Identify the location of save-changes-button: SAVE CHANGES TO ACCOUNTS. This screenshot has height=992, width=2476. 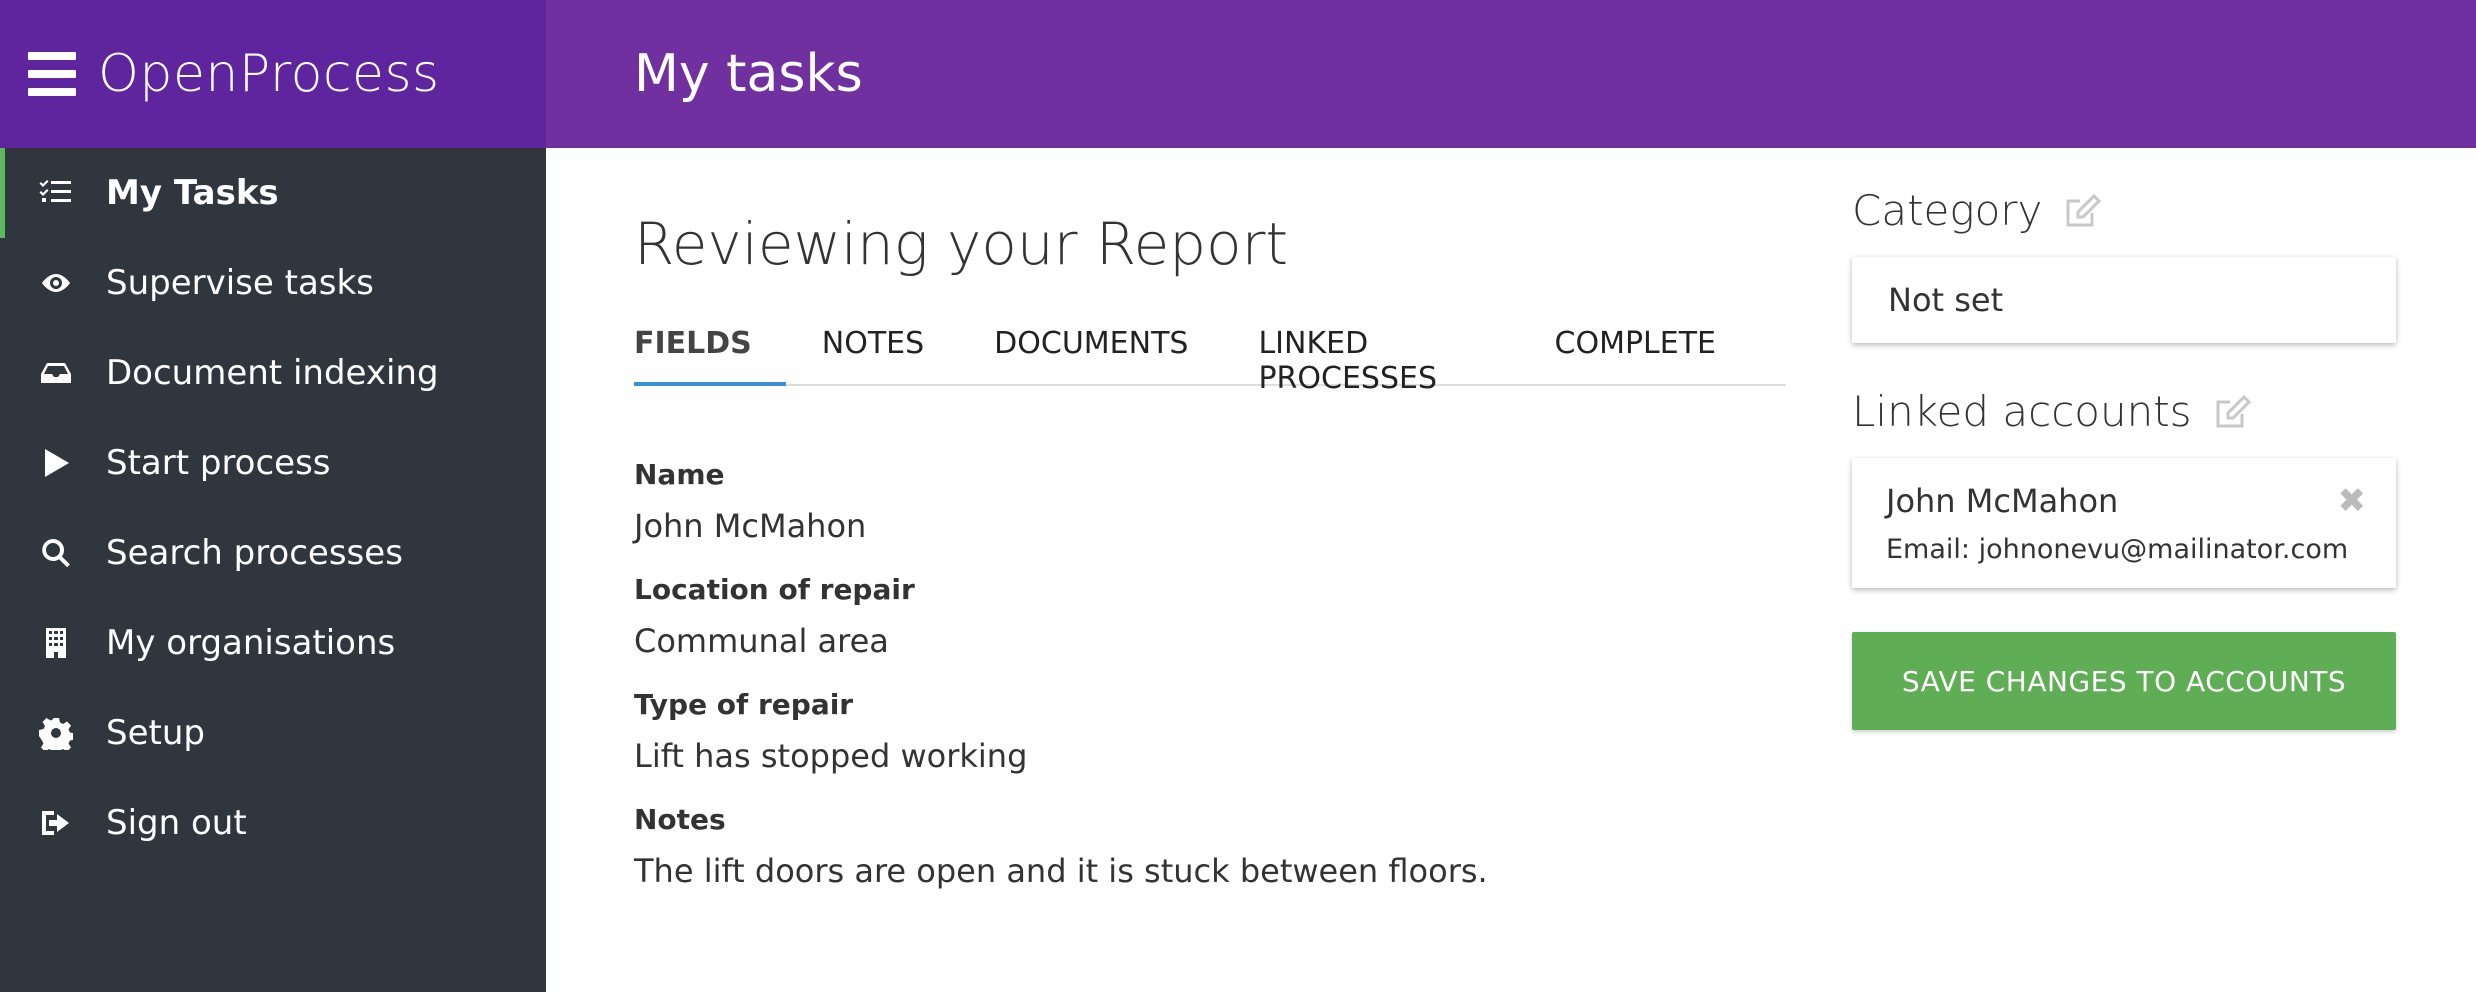
(2124, 681).